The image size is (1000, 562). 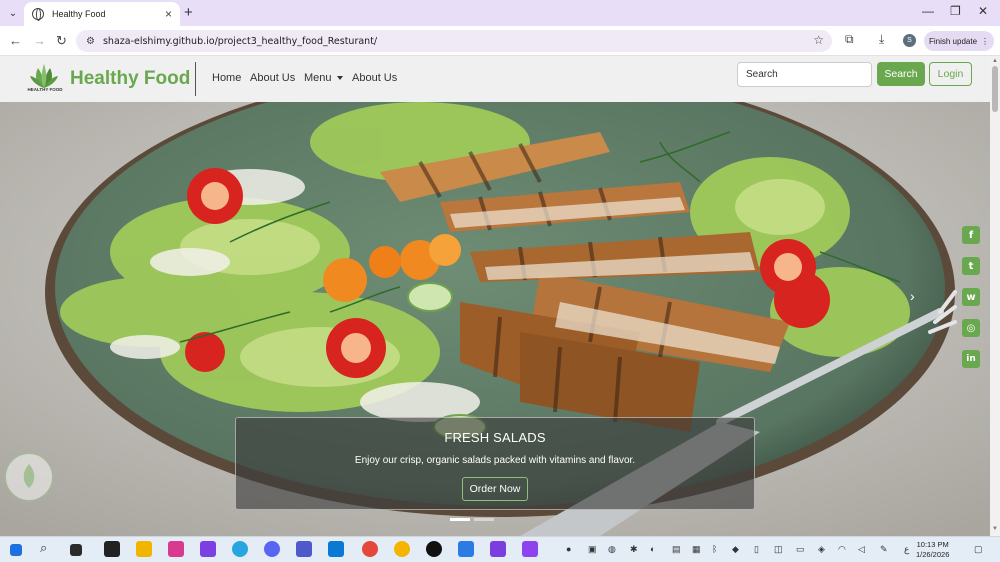 I want to click on linkedin-icon: in, so click(x=971, y=359).